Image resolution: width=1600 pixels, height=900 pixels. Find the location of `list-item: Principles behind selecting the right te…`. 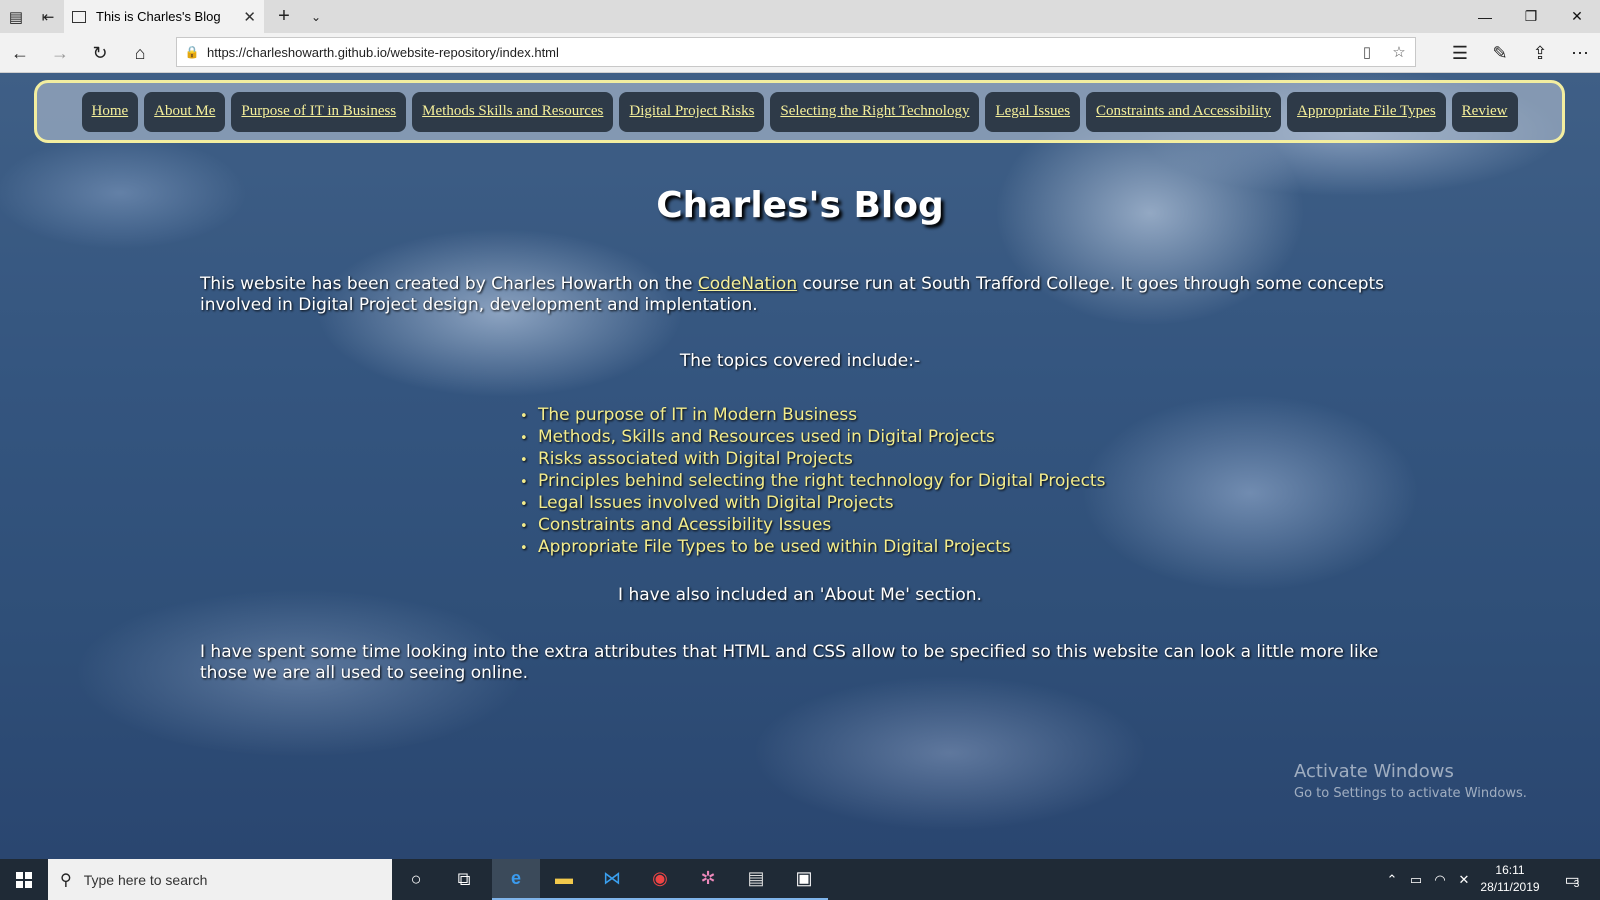

list-item: Principles behind selecting the right te… is located at coordinates (812, 482).